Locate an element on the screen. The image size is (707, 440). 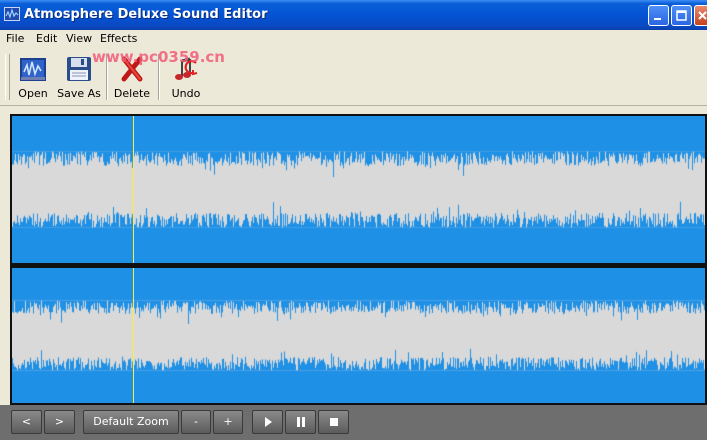
close-icon is located at coordinates (702, 15).